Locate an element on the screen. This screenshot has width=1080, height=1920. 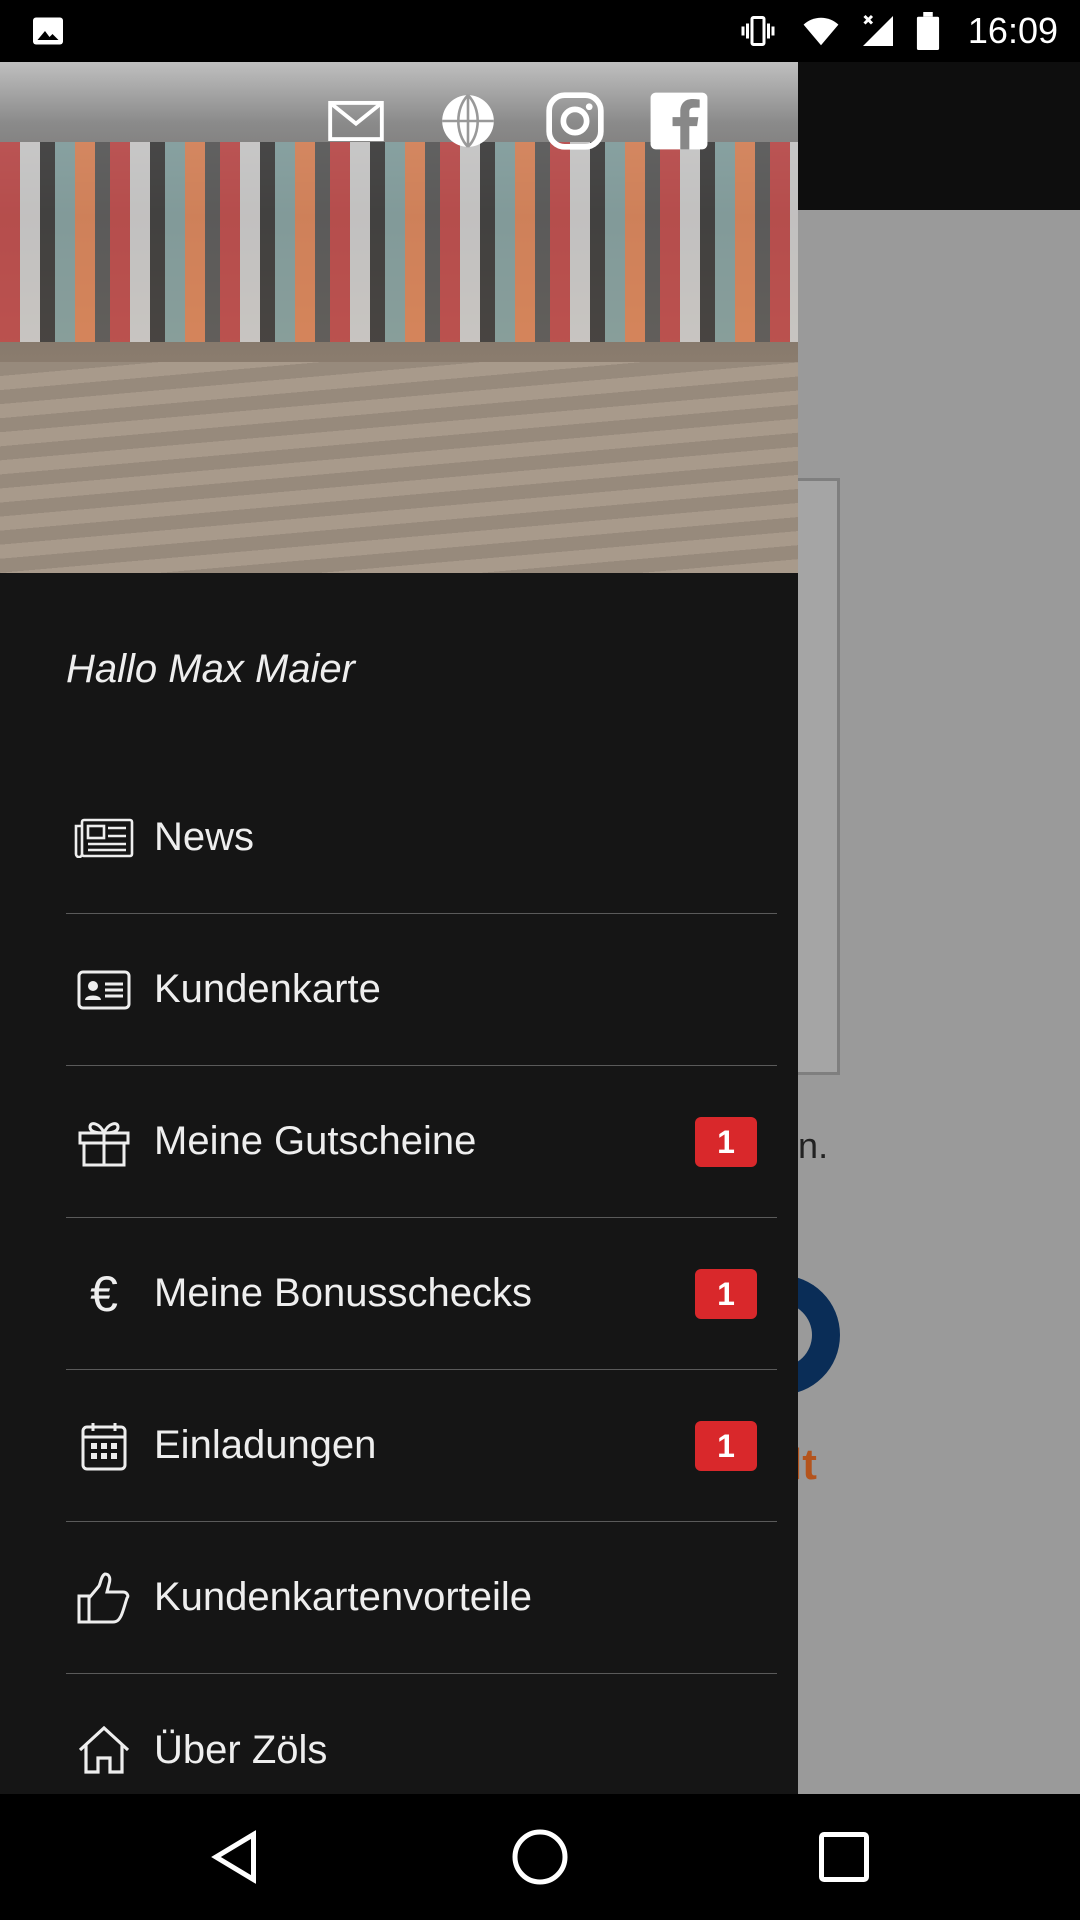
menu-item-bonusschecks: € Meine Bonusschecks 1 is located at coordinates (421, 1294).